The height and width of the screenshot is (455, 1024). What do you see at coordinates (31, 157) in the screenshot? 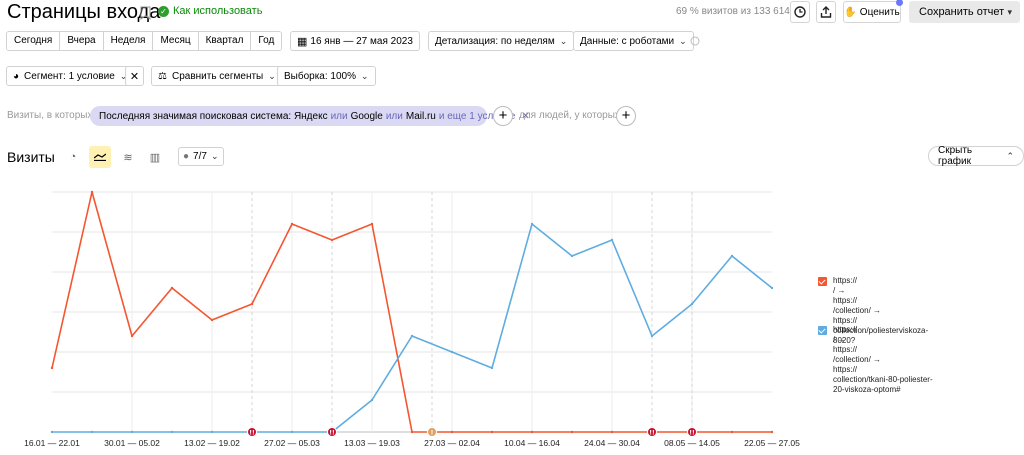
I see `section-title: Визиты` at bounding box center [31, 157].